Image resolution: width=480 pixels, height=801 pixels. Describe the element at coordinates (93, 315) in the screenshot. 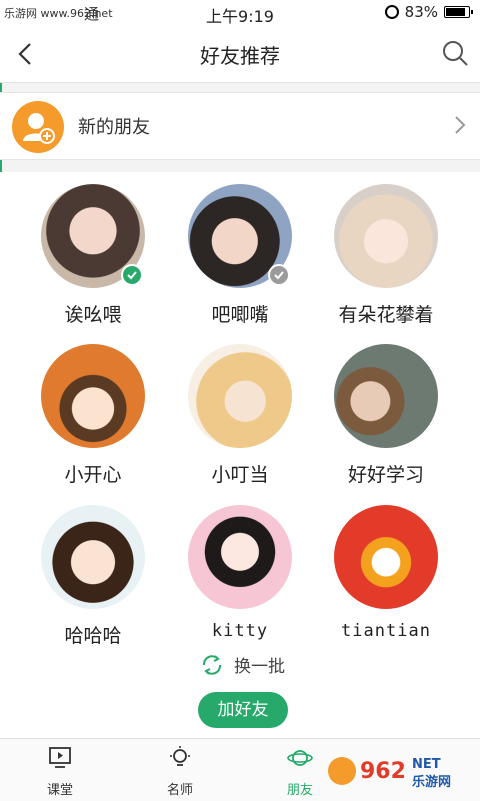

I see `friend-name: 诶吆喂` at that location.